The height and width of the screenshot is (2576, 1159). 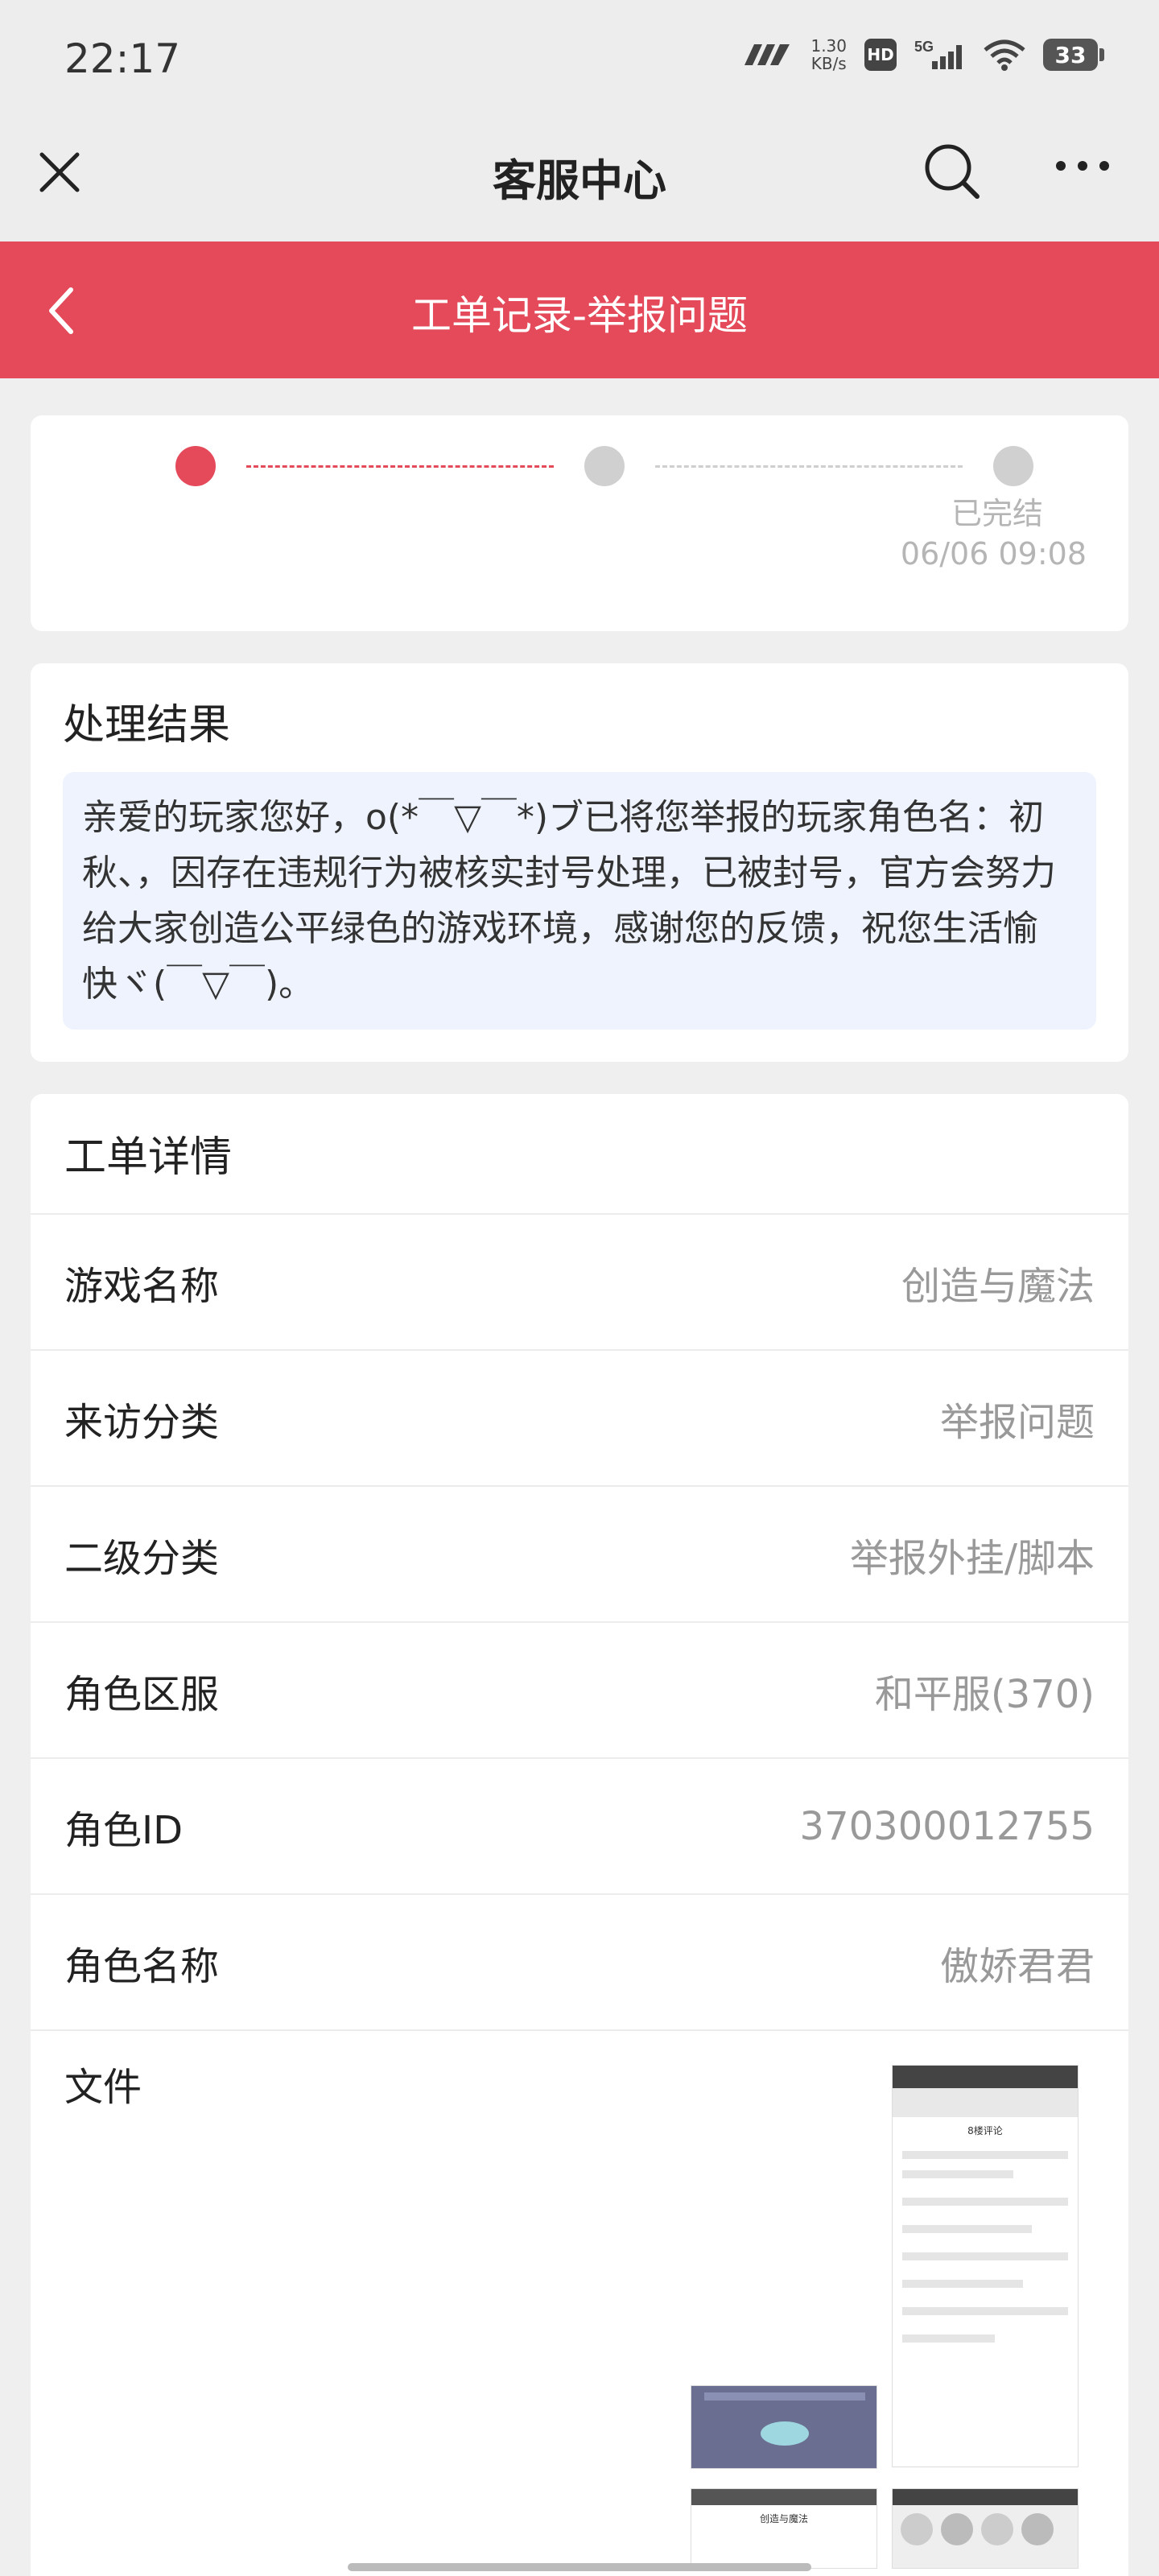 I want to click on row-value: 傲娇君君, so click(x=1017, y=1966).